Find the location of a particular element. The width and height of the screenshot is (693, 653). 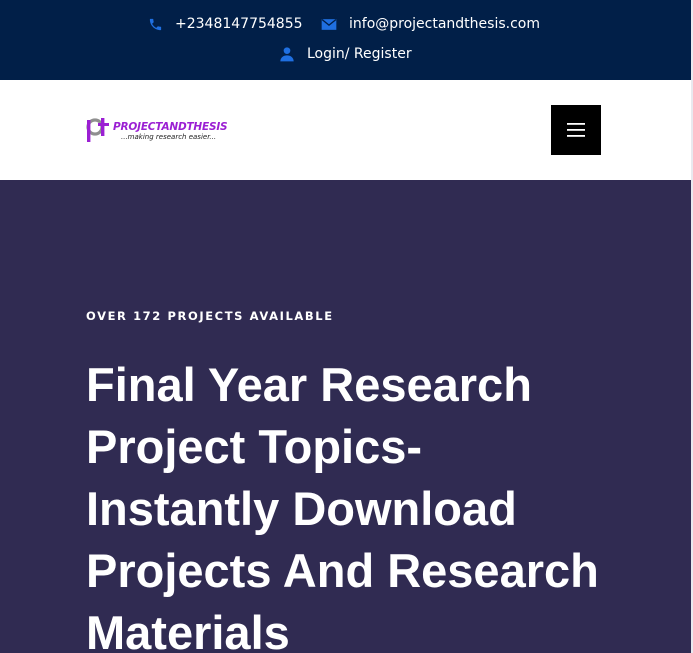

envelope-icon is located at coordinates (329, 24).